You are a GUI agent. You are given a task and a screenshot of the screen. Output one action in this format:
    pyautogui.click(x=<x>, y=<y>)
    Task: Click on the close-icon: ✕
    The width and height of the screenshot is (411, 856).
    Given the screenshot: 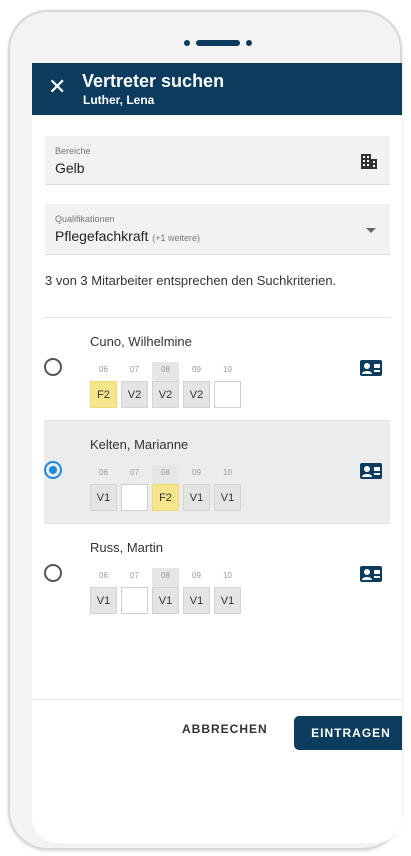 What is the action you would take?
    pyautogui.click(x=57, y=87)
    